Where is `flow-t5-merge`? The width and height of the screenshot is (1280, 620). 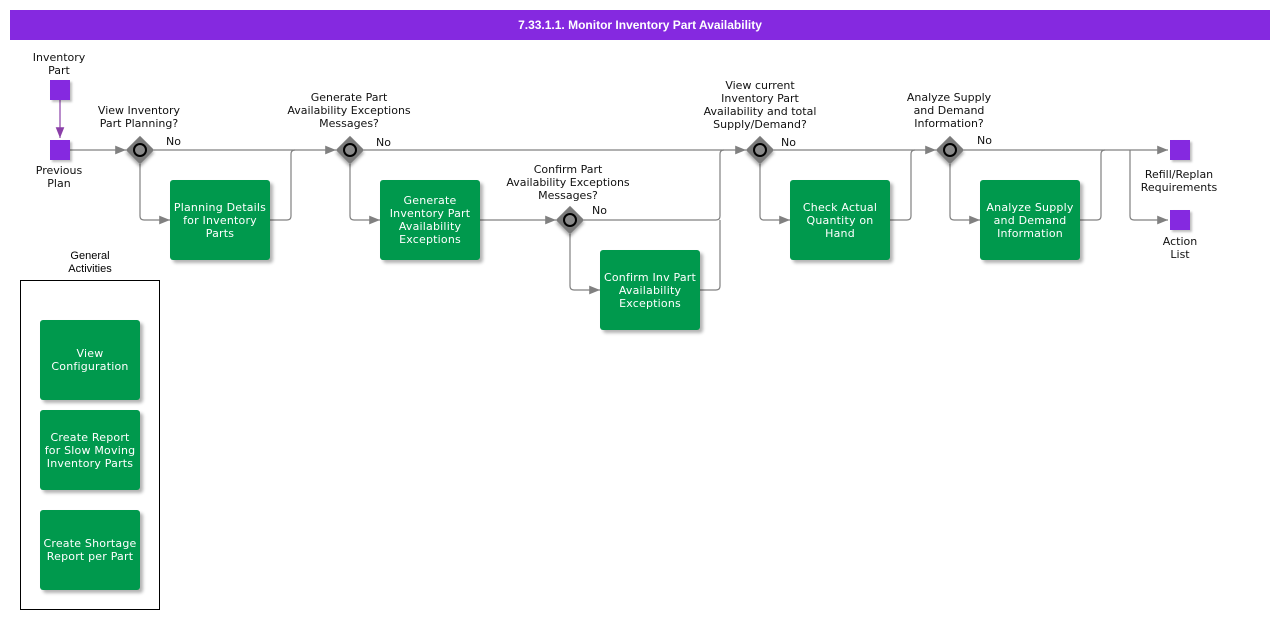
flow-t5-merge is located at coordinates (1093, 185).